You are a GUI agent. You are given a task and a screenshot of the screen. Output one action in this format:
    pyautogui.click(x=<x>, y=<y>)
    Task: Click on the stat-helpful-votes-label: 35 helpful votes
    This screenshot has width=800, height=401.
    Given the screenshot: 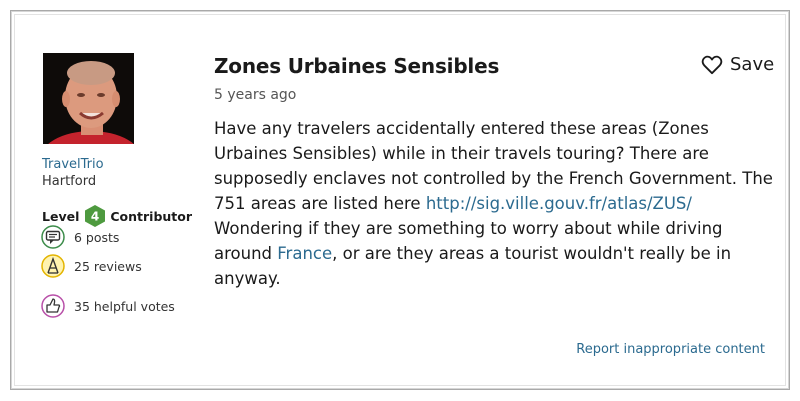 What is the action you would take?
    pyautogui.click(x=124, y=306)
    